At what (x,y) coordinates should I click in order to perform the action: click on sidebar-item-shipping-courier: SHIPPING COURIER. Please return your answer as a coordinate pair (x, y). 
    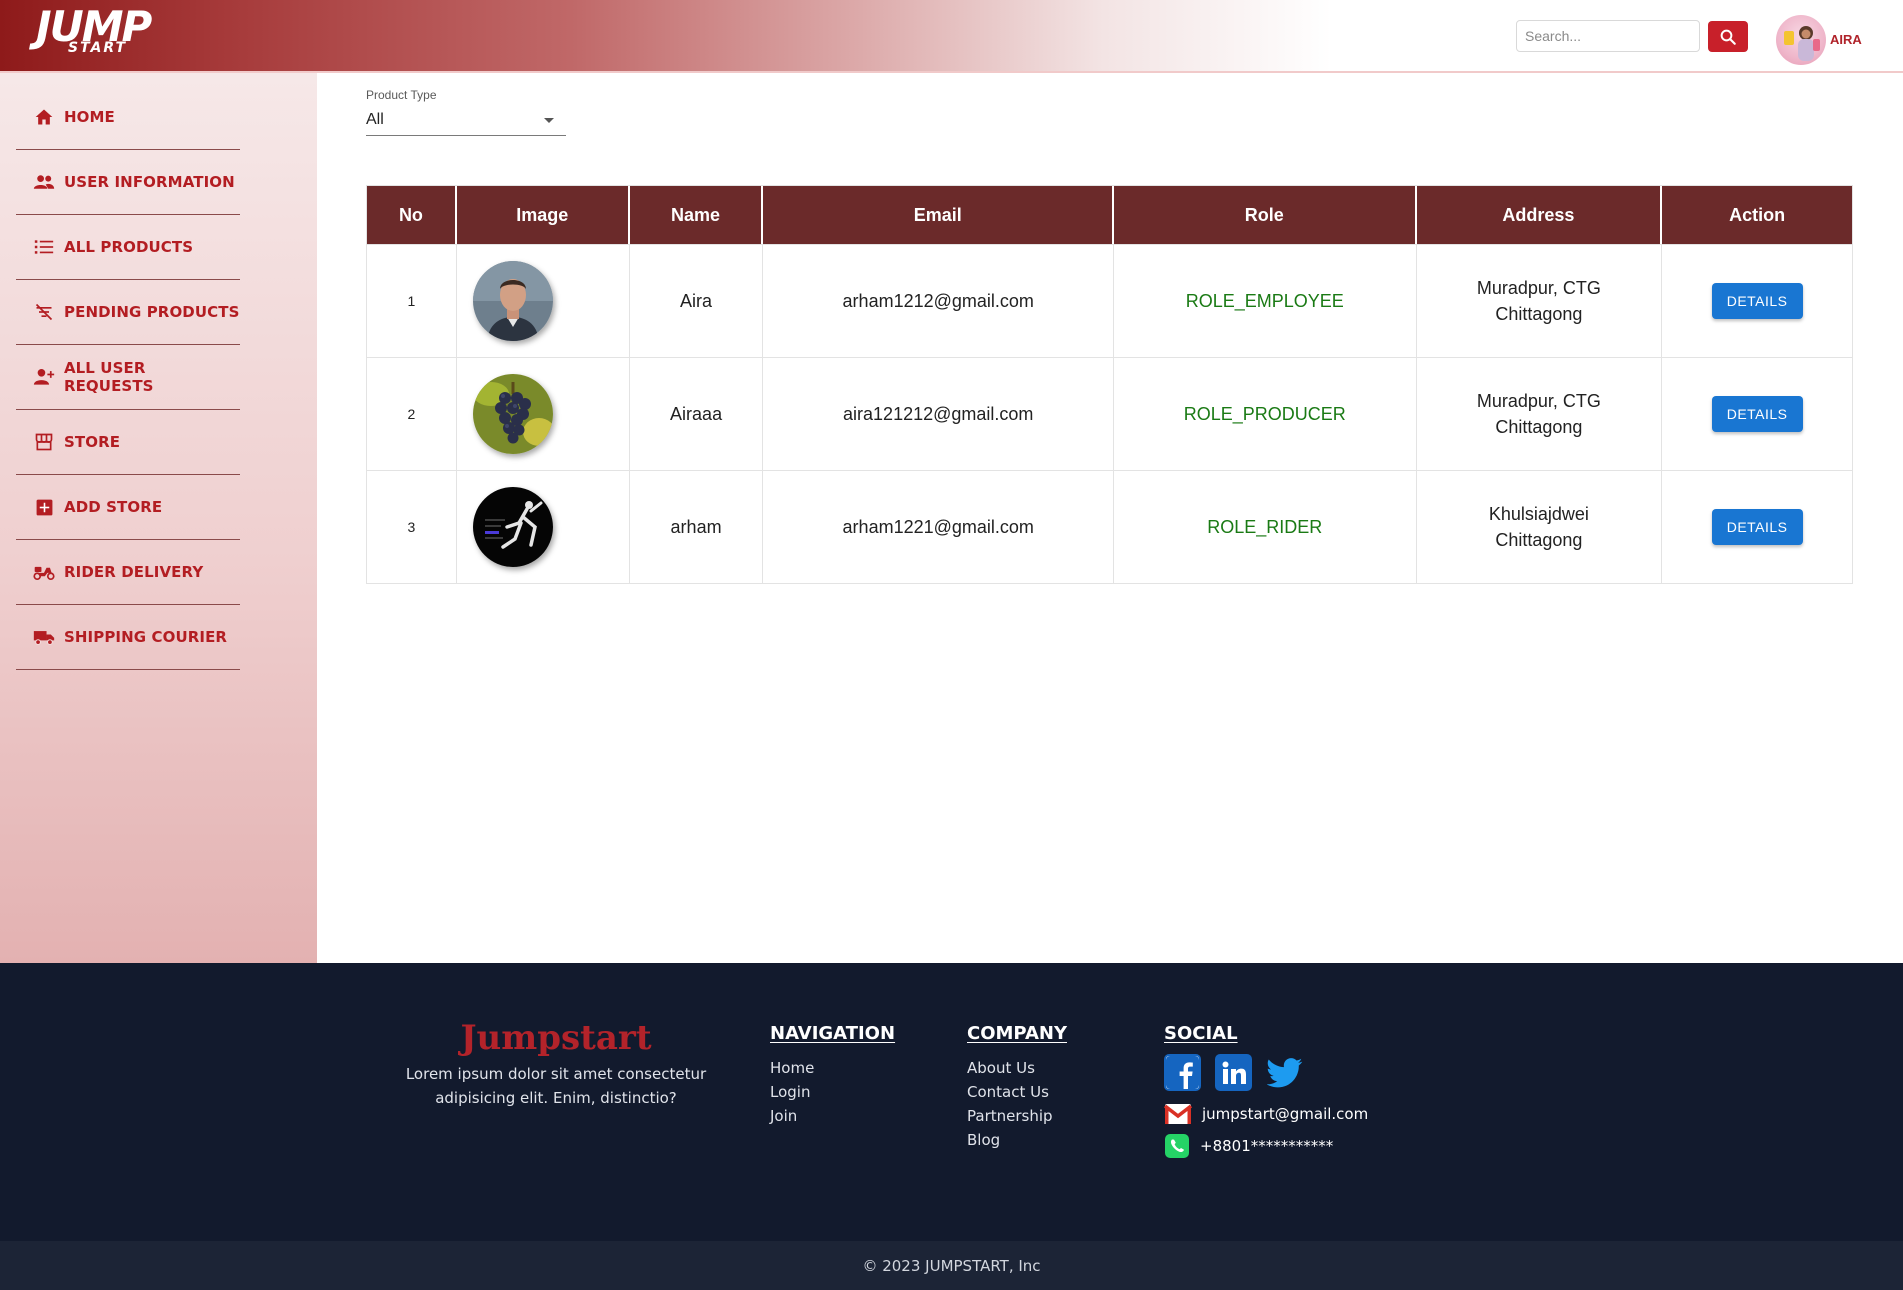
    Looking at the image, I should click on (128, 637).